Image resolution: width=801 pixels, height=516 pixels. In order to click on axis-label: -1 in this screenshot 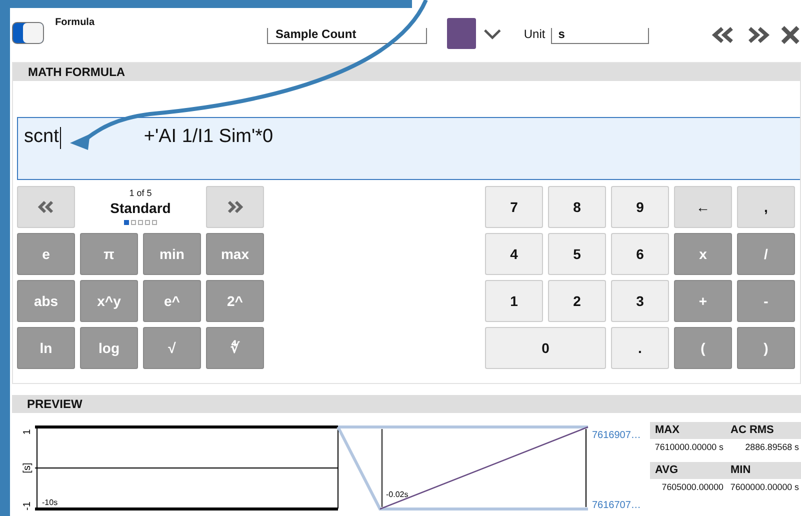, I will do `click(27, 506)`.